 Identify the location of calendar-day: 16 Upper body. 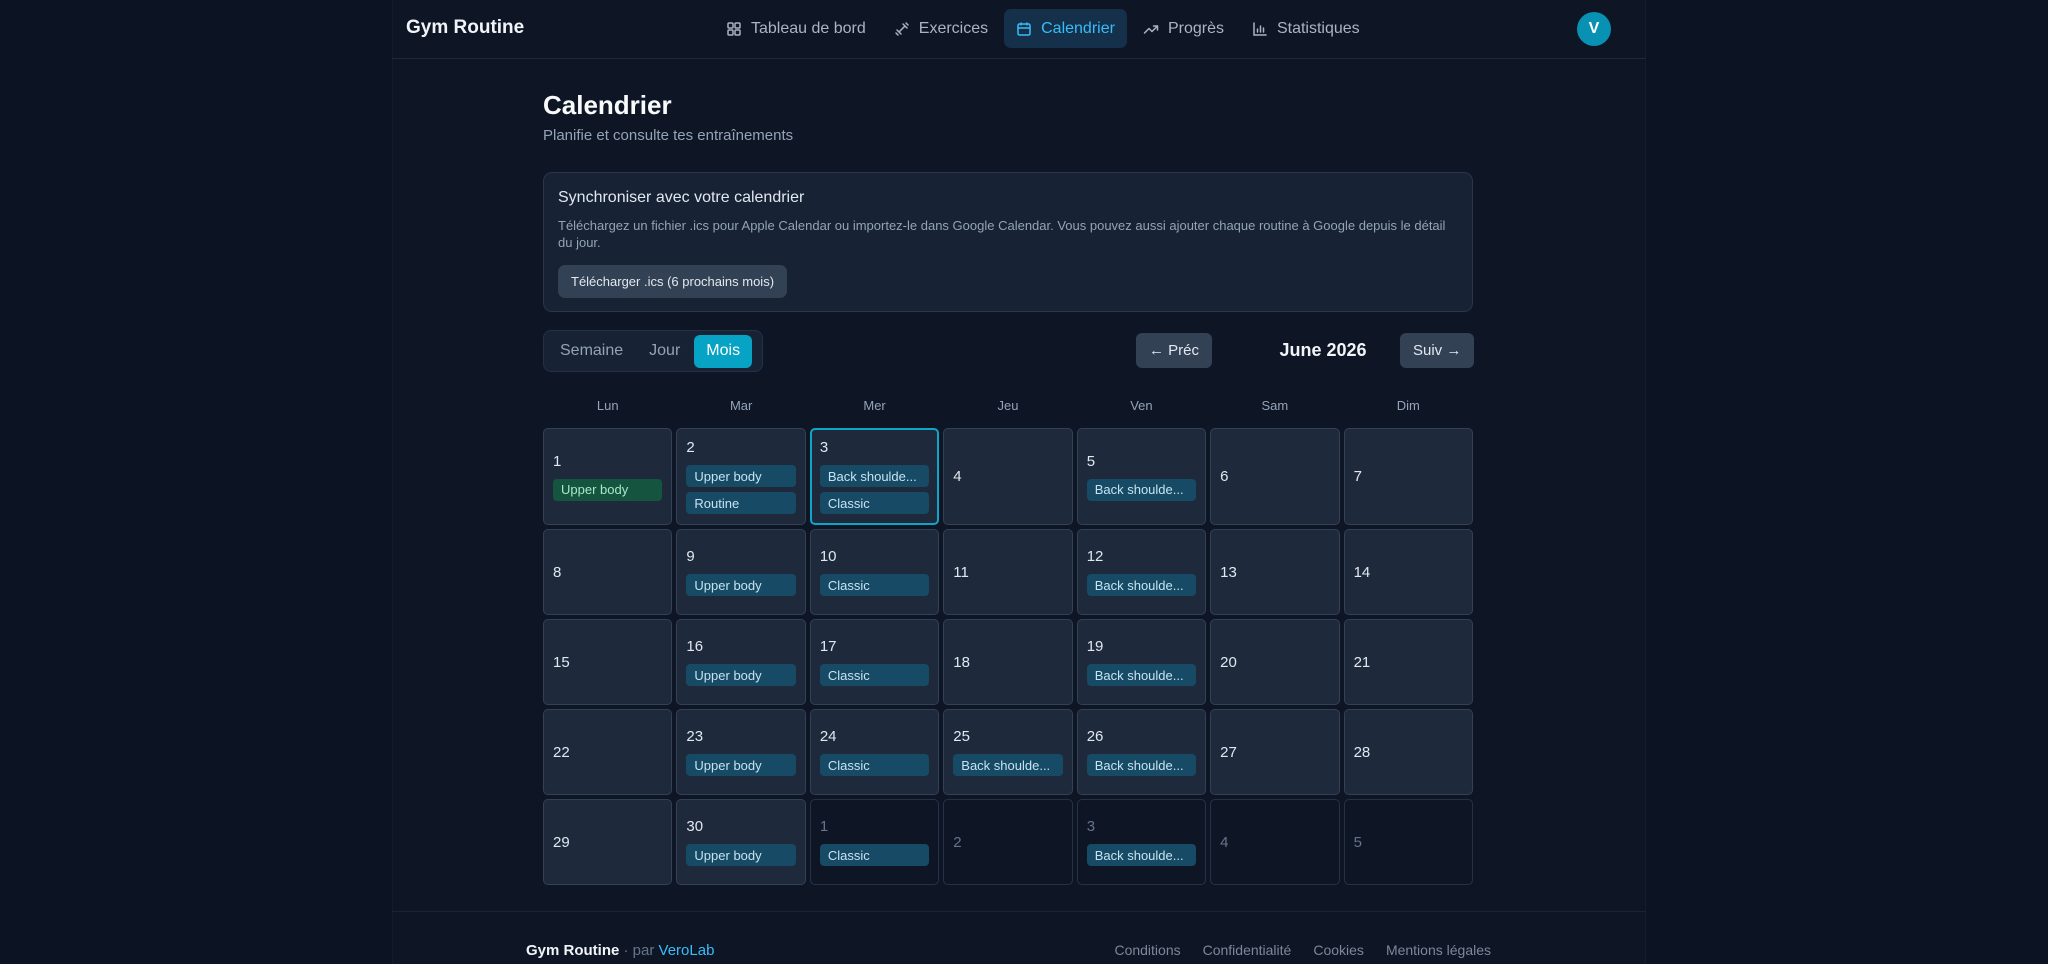
(741, 662).